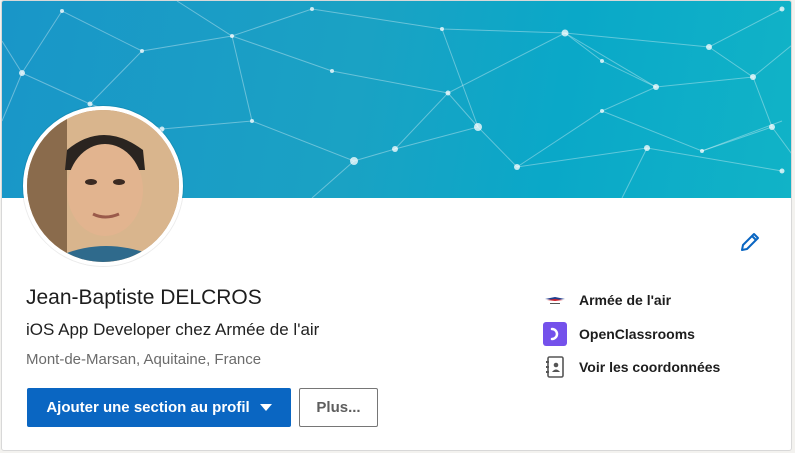 The height and width of the screenshot is (453, 795). Describe the element at coordinates (173, 329) in the screenshot. I see `profile-headline: iOS App Developer chez Armée de l'air` at that location.